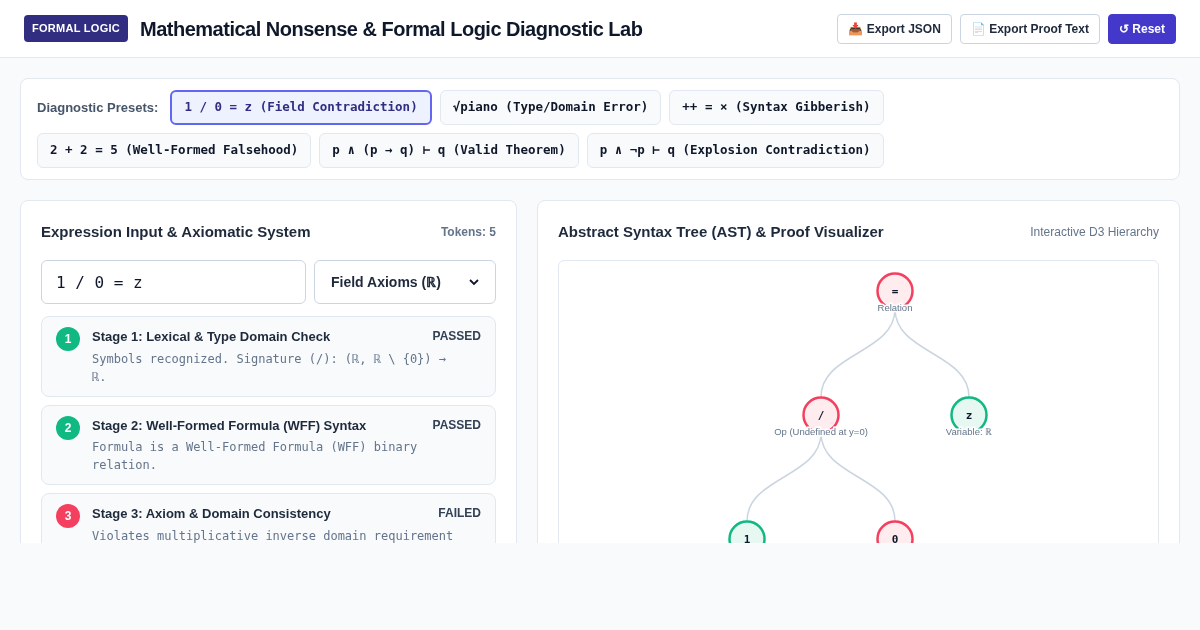 Image resolution: width=1200 pixels, height=630 pixels. I want to click on presets-label: Diagnostic Presets:, so click(98, 107).